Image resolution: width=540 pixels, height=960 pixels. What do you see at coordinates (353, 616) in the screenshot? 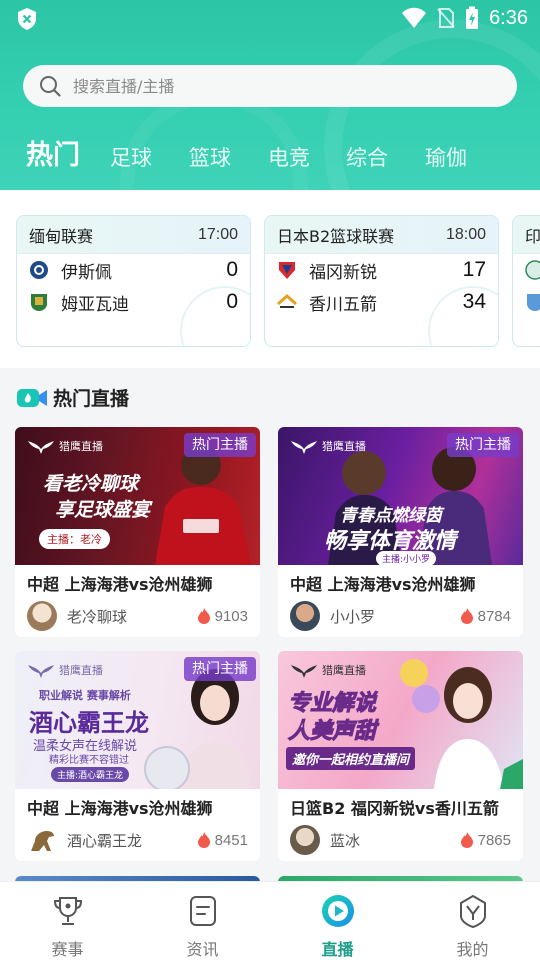
I see `host-name: 小小罗` at bounding box center [353, 616].